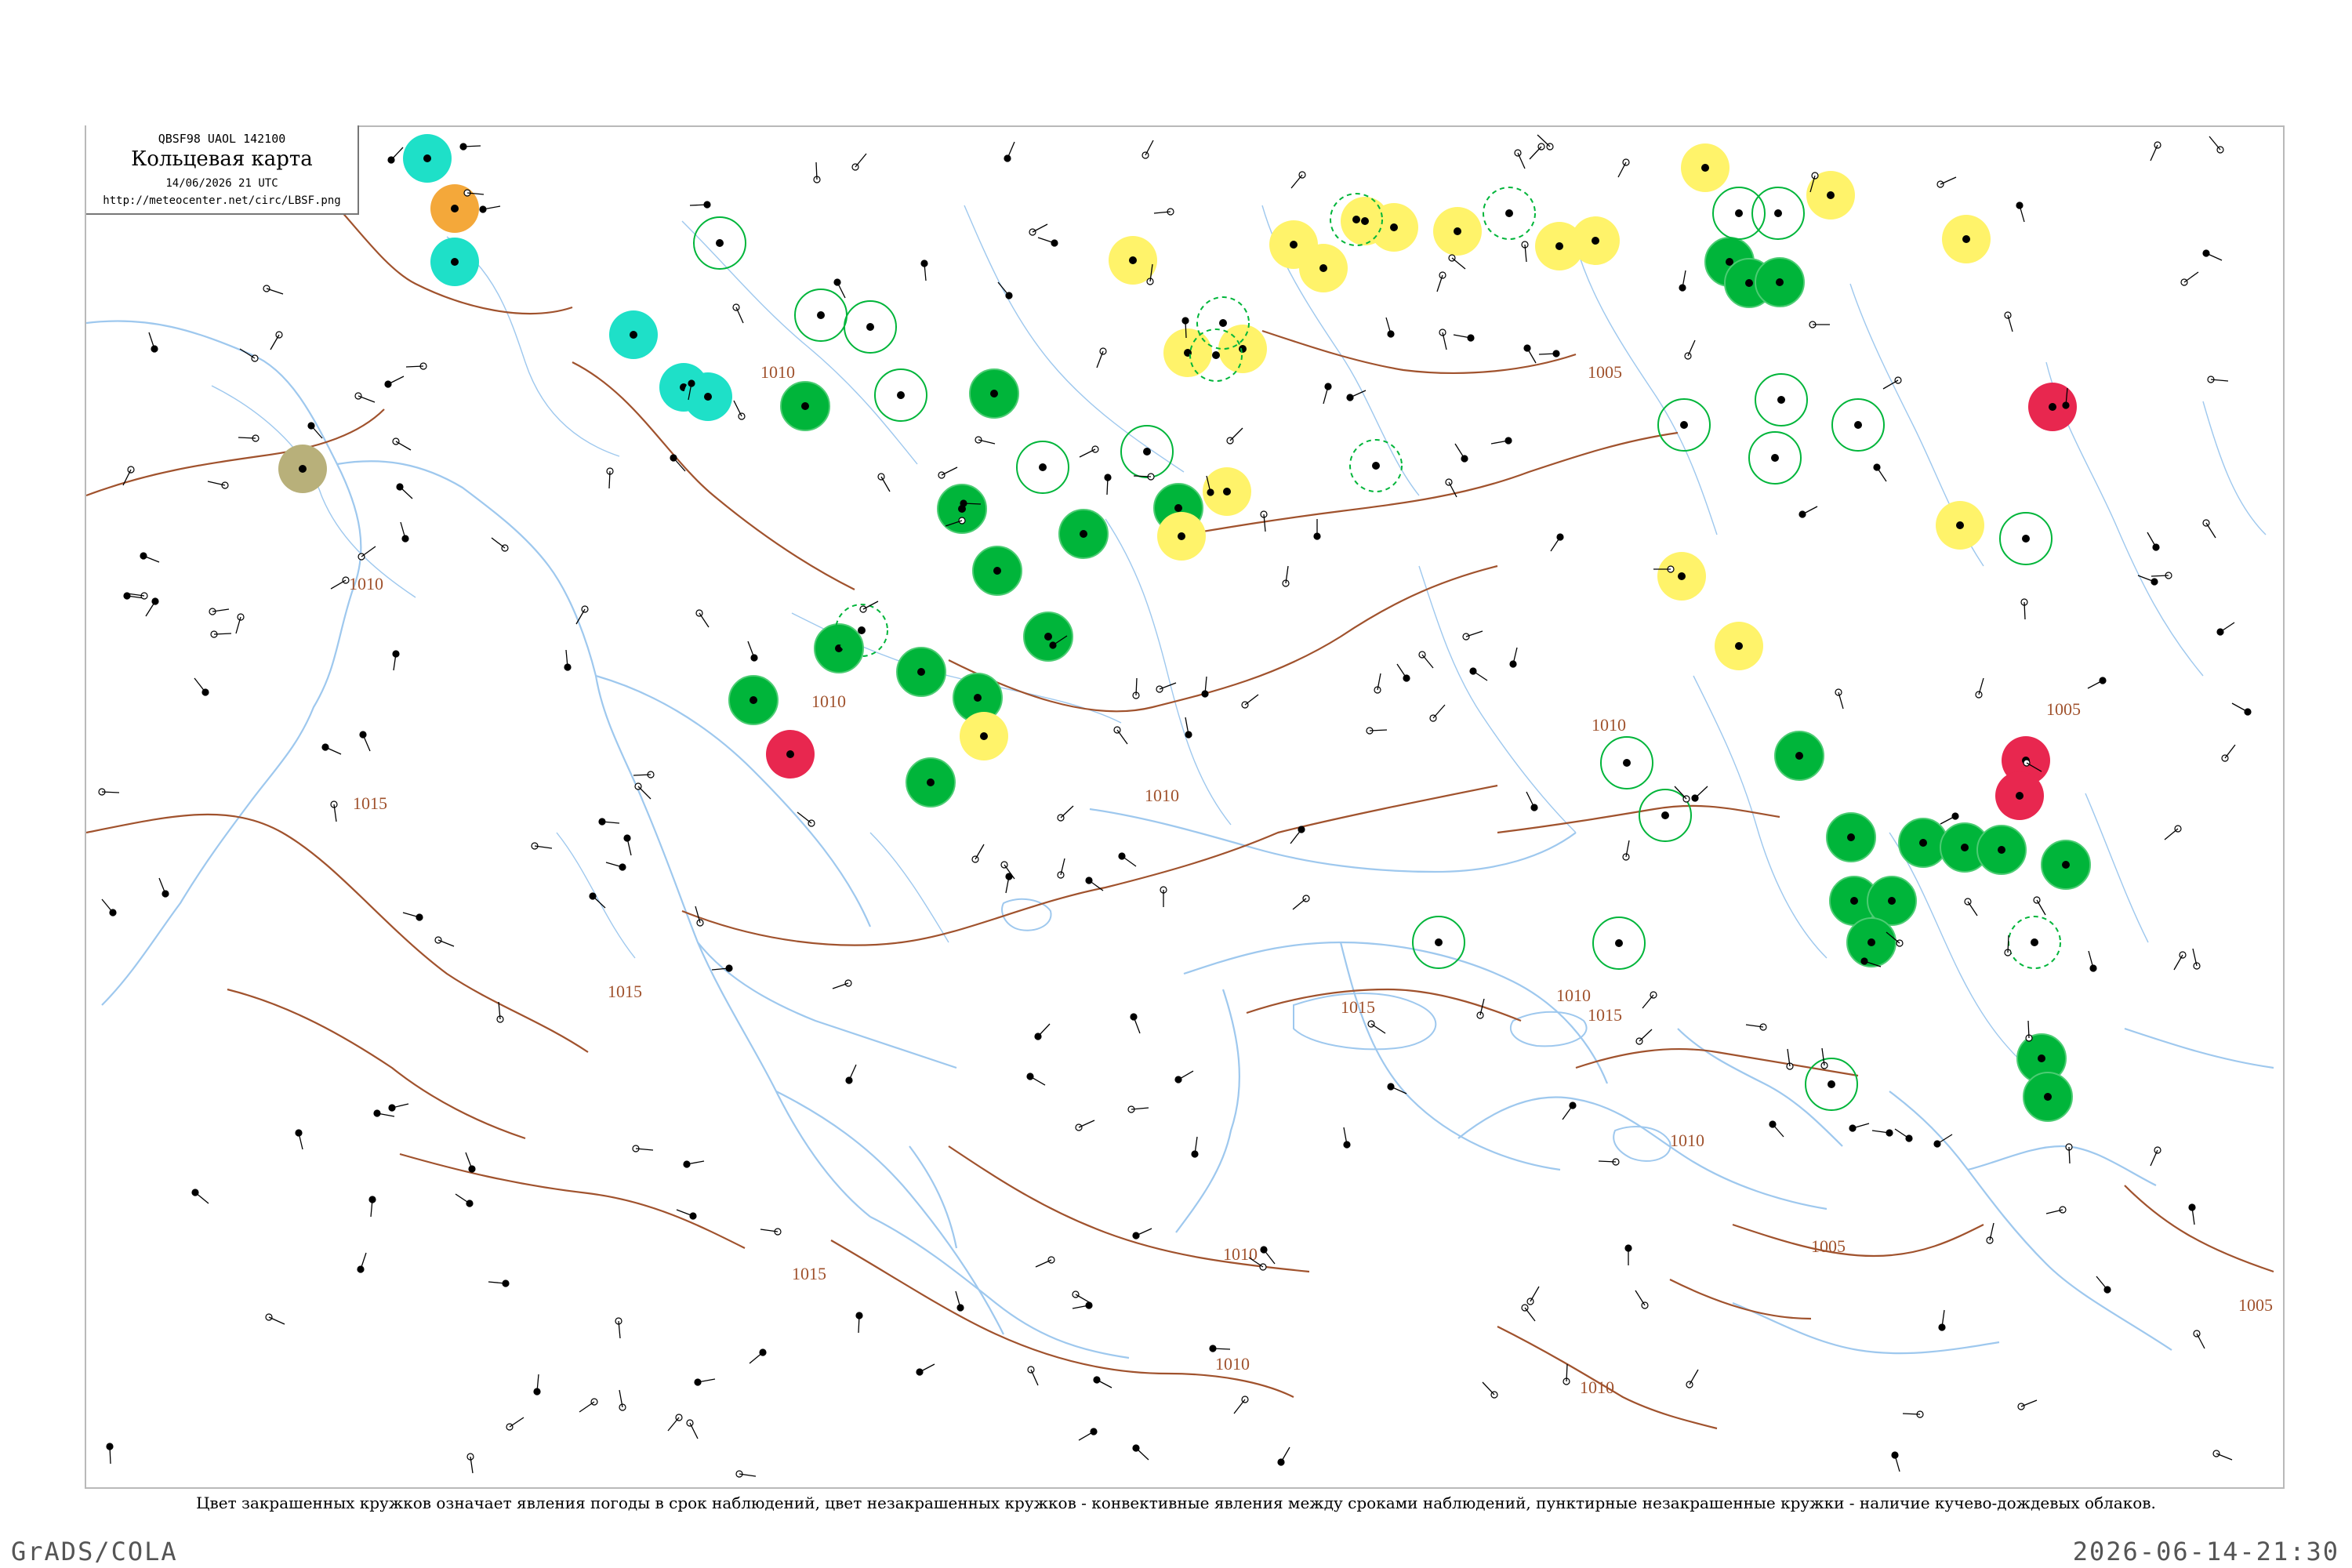 The width and height of the screenshot is (2352, 1568). I want to click on software-credit: GrADS/COLA, so click(94, 1551).